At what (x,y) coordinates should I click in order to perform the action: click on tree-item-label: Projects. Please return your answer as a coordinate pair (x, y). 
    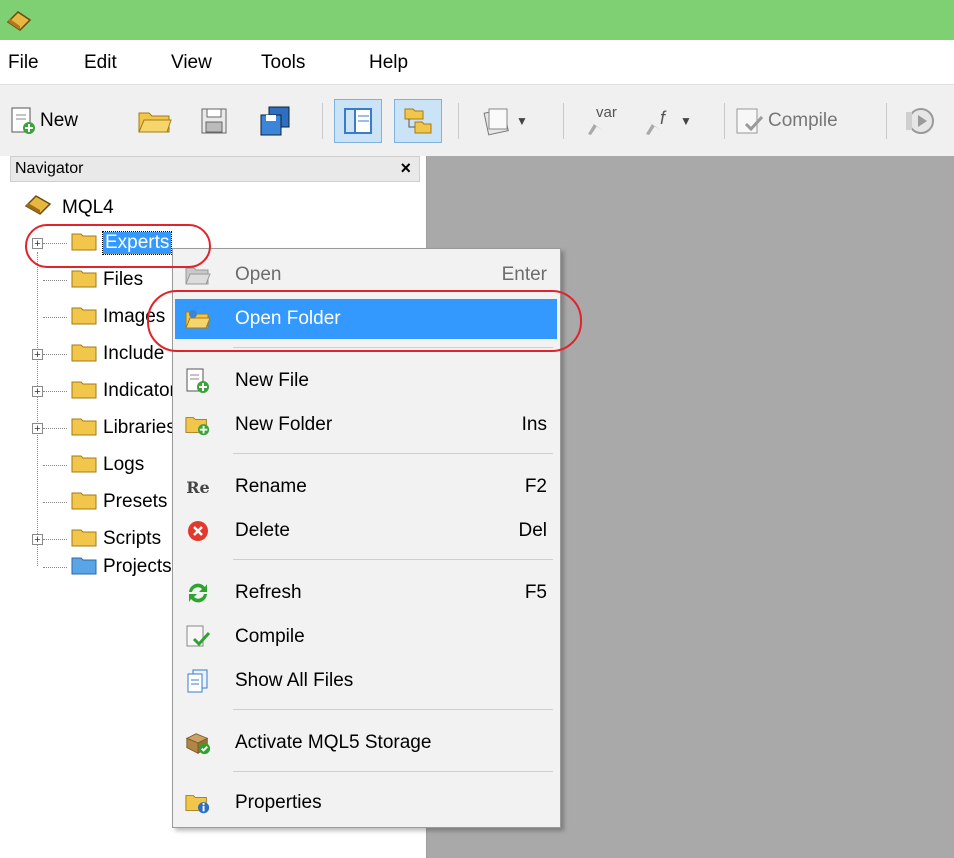
    Looking at the image, I should click on (137, 566).